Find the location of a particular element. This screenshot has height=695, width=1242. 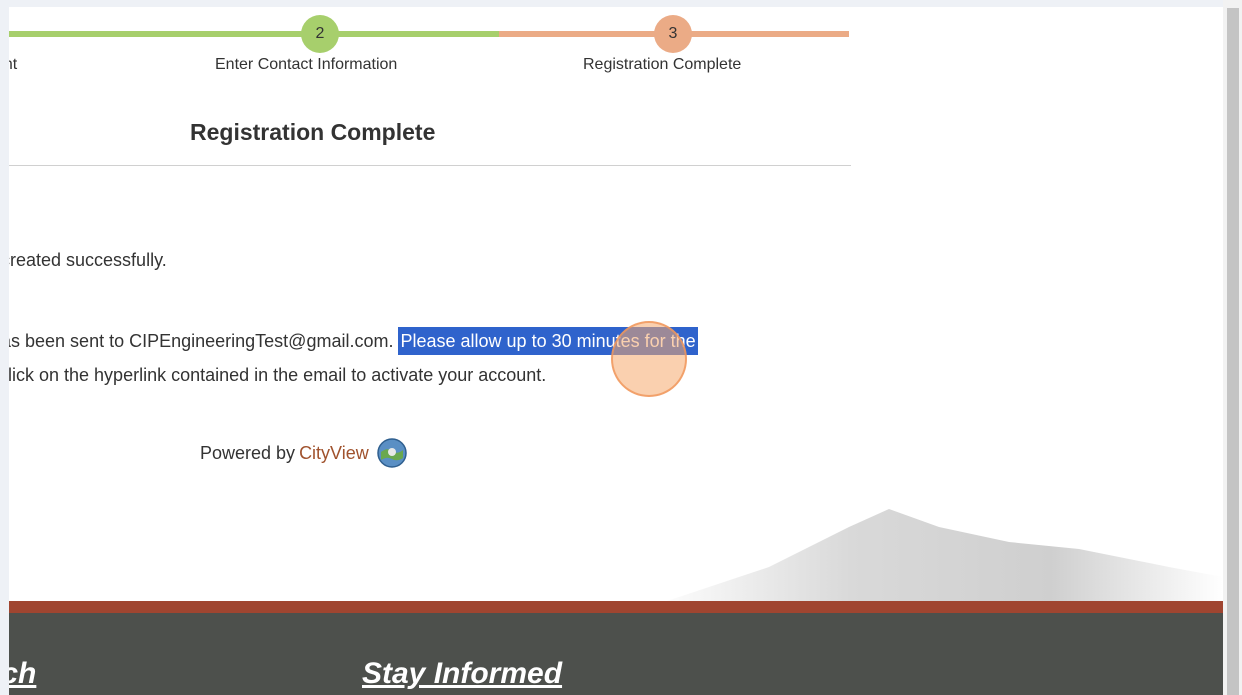

progress-line-complete is located at coordinates (254, 34).